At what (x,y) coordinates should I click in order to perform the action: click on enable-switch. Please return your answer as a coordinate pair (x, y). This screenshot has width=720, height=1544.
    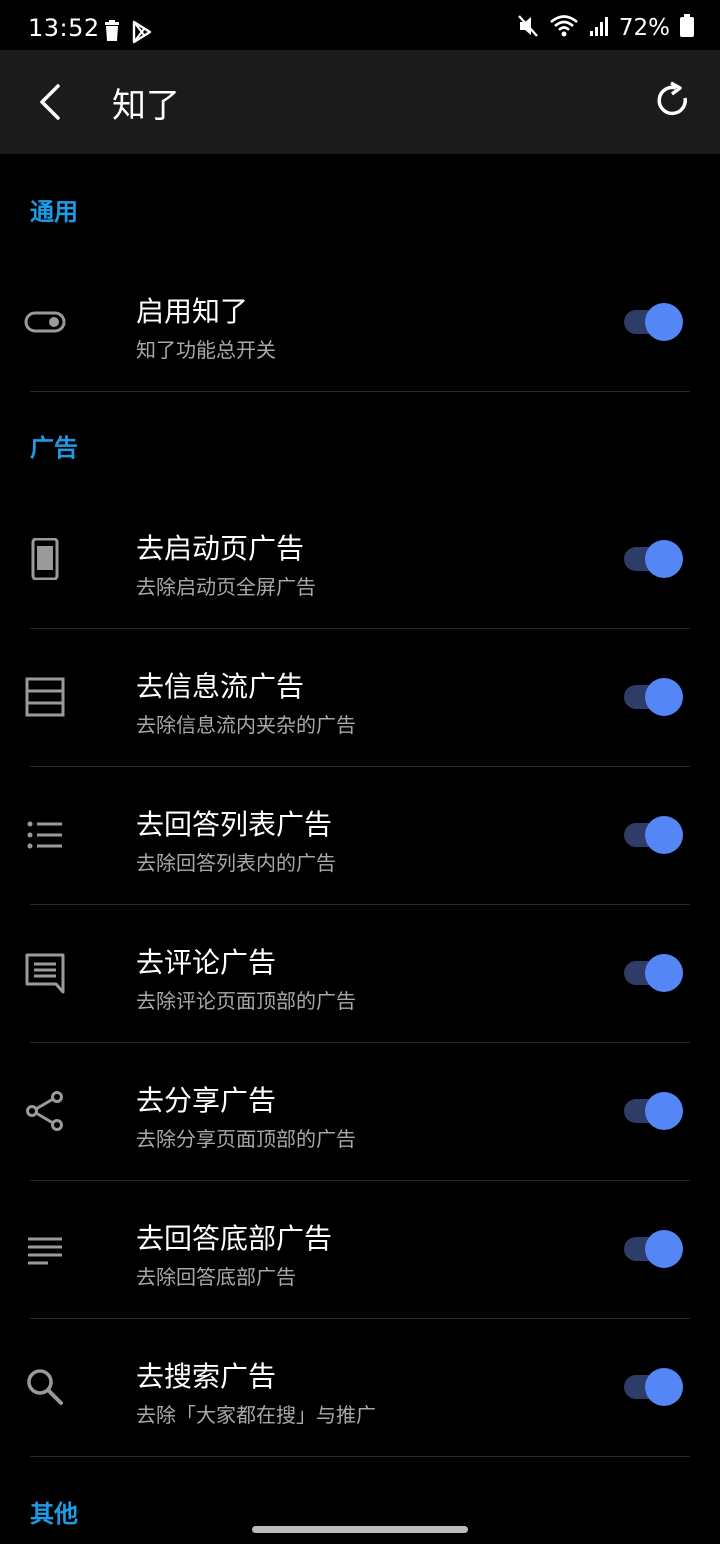
    Looking at the image, I should click on (654, 322).